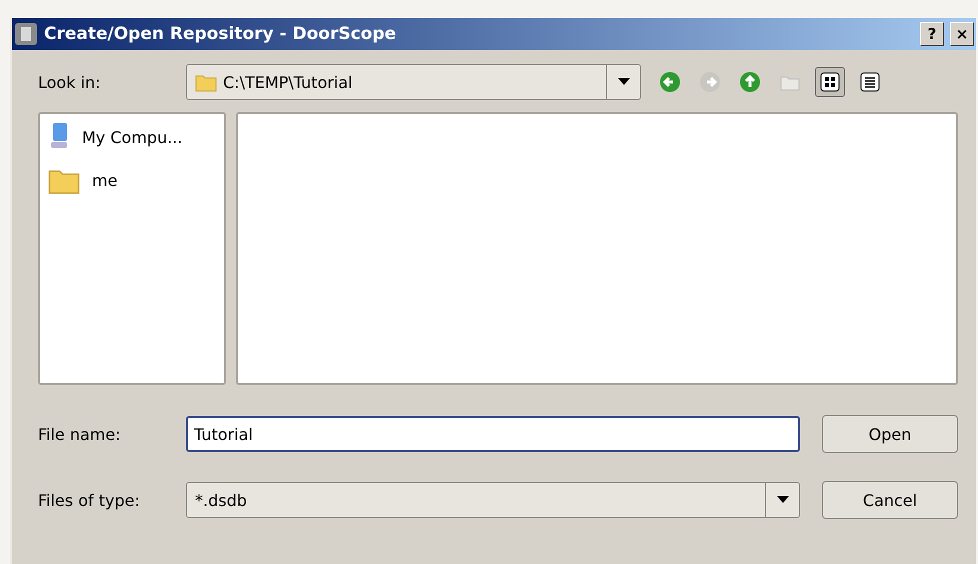  I want to click on file-name-label: File name:, so click(80, 434).